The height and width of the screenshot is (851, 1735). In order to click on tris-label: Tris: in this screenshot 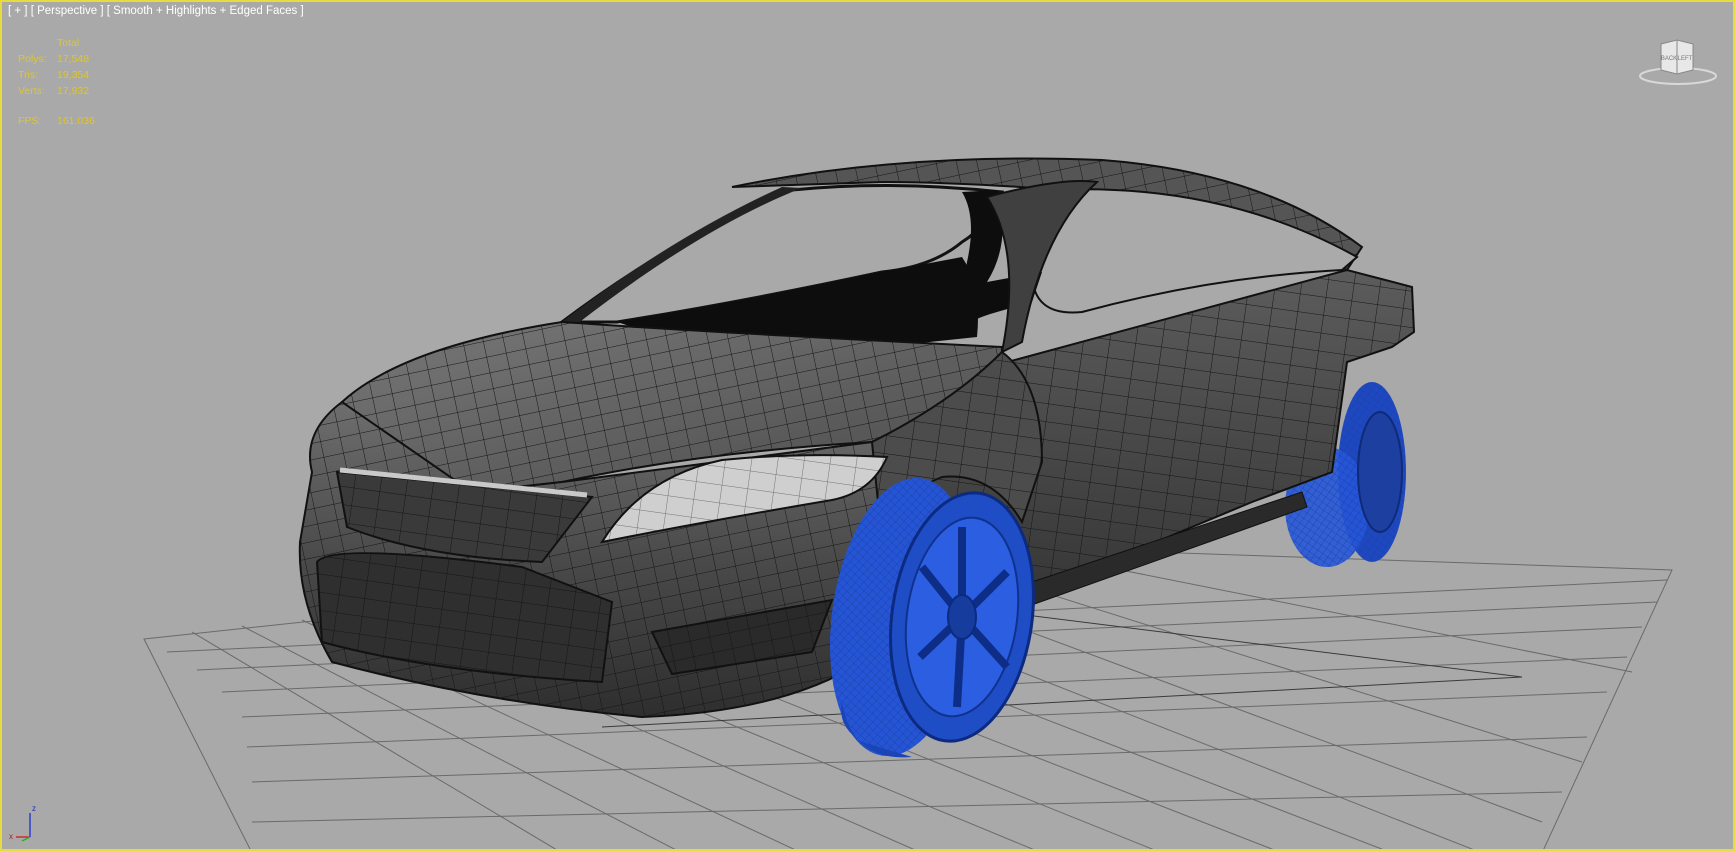, I will do `click(28, 75)`.